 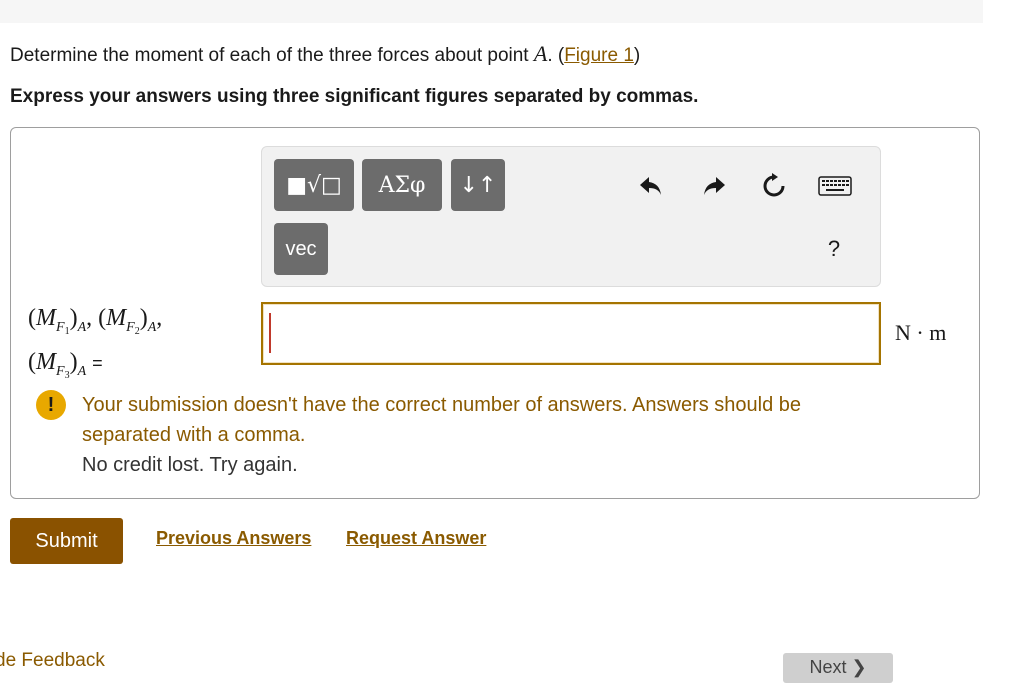 I want to click on point-a-symbol: A, so click(x=540, y=53).